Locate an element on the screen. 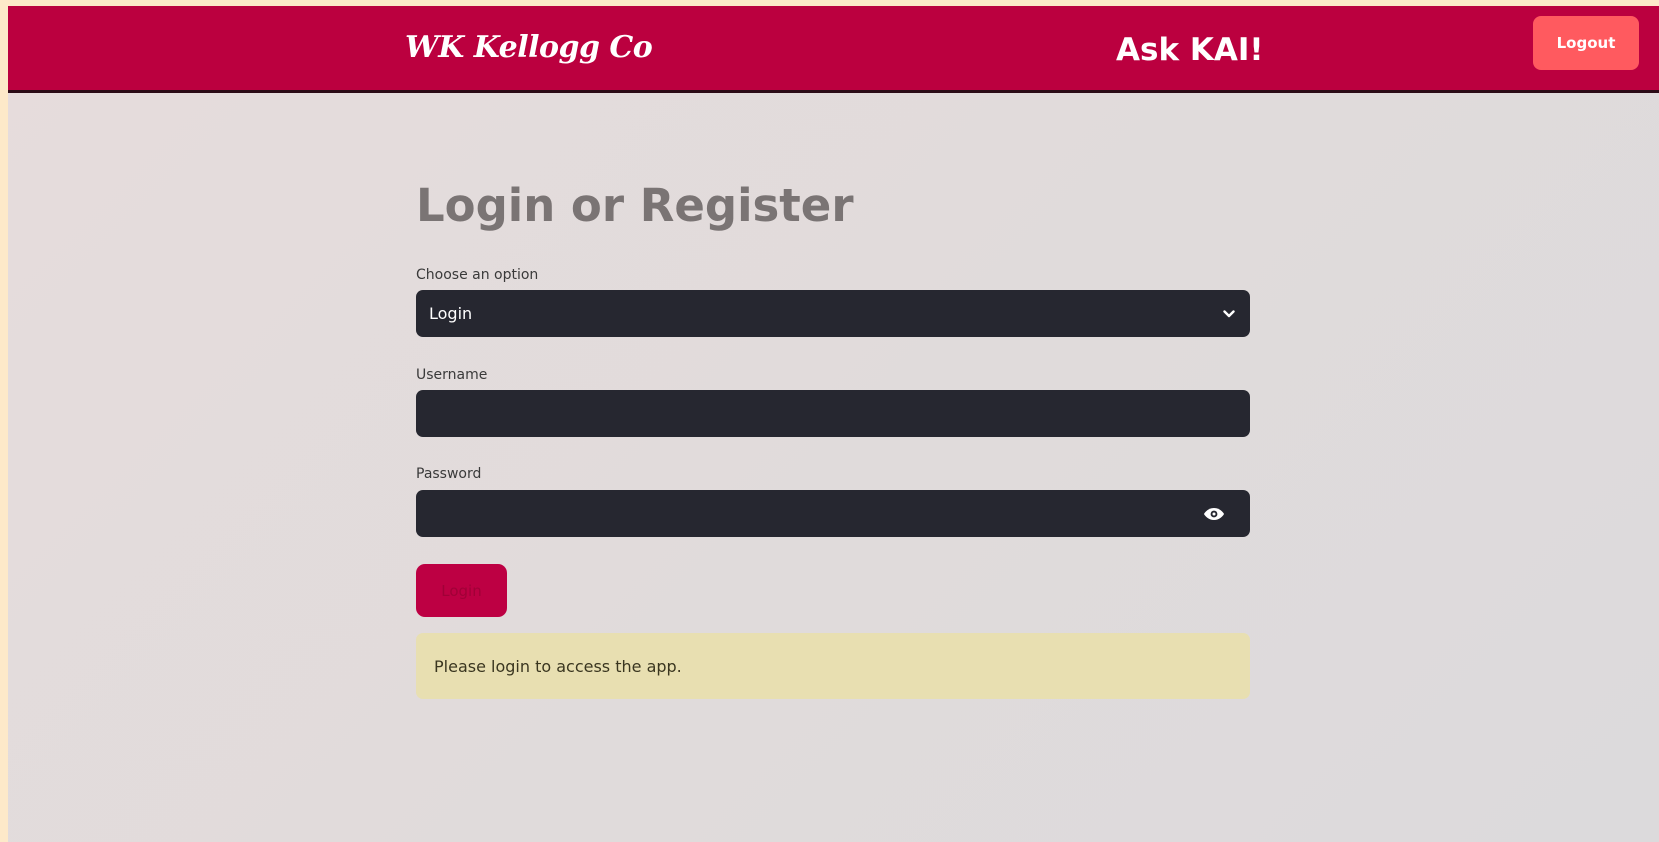 The height and width of the screenshot is (842, 1659). username-field-wrapper is located at coordinates (833, 413).